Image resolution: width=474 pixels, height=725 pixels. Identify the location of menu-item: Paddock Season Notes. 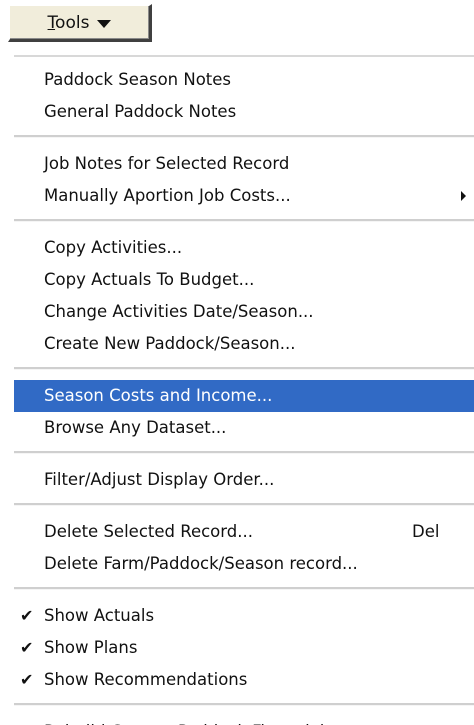
(237, 80).